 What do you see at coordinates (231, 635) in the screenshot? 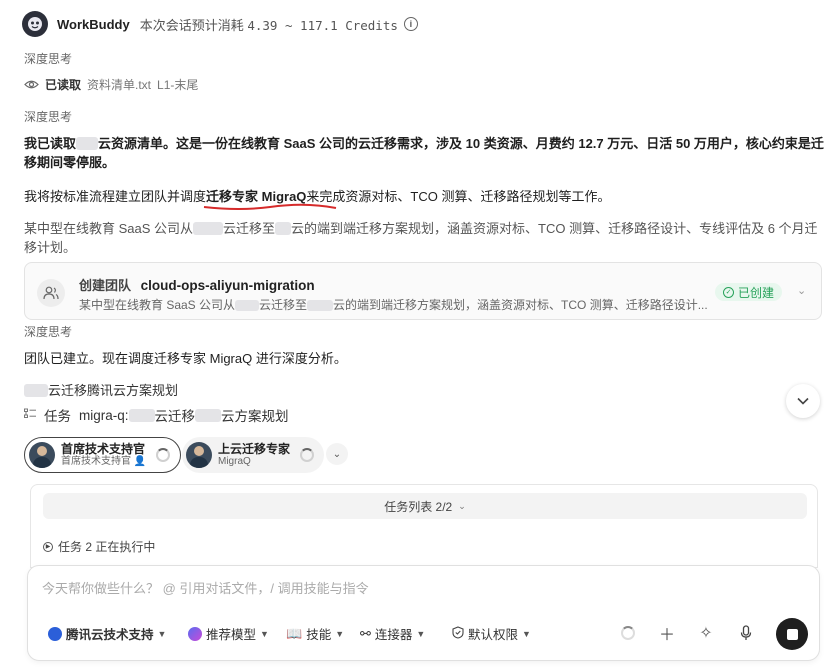
I see `model-selector-label: 推荐模型` at bounding box center [231, 635].